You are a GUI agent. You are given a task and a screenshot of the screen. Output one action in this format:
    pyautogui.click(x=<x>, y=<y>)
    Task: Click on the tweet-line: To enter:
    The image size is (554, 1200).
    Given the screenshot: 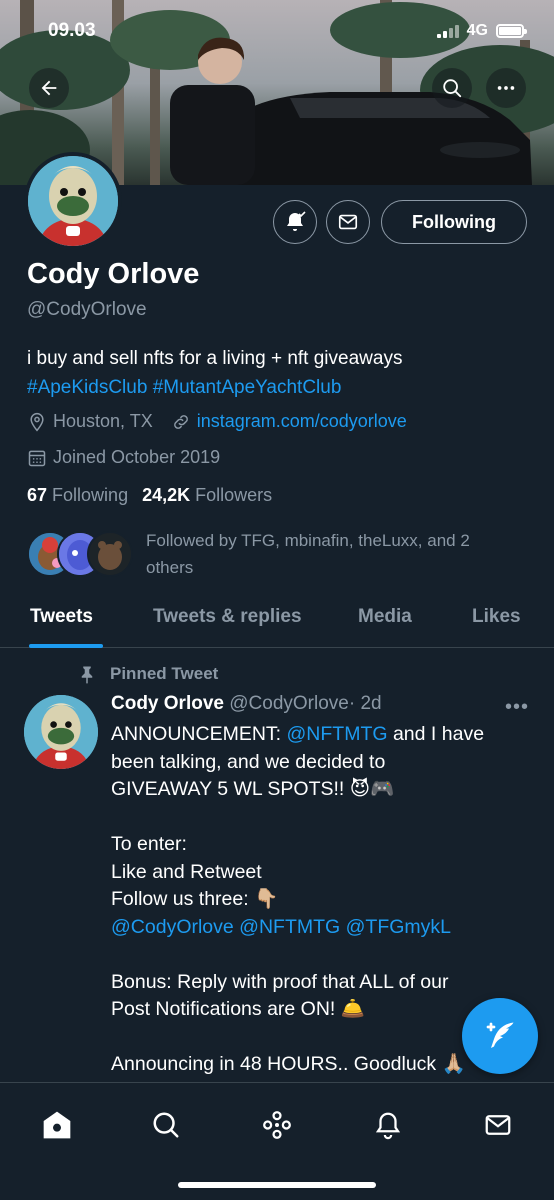 What is the action you would take?
    pyautogui.click(x=149, y=844)
    